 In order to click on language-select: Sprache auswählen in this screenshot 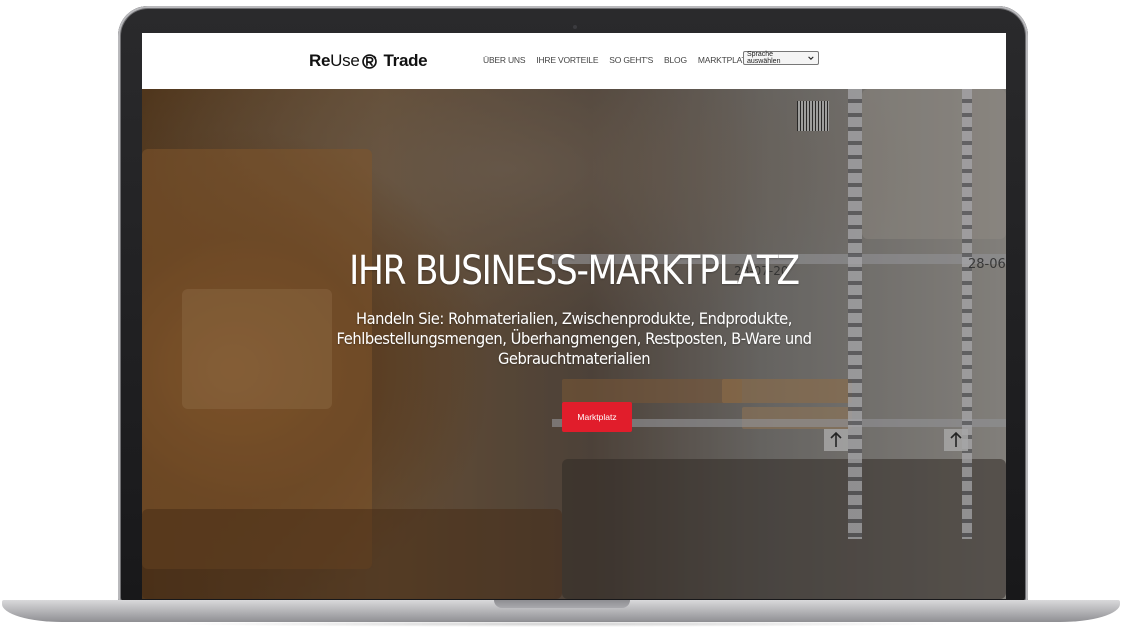, I will do `click(781, 58)`.